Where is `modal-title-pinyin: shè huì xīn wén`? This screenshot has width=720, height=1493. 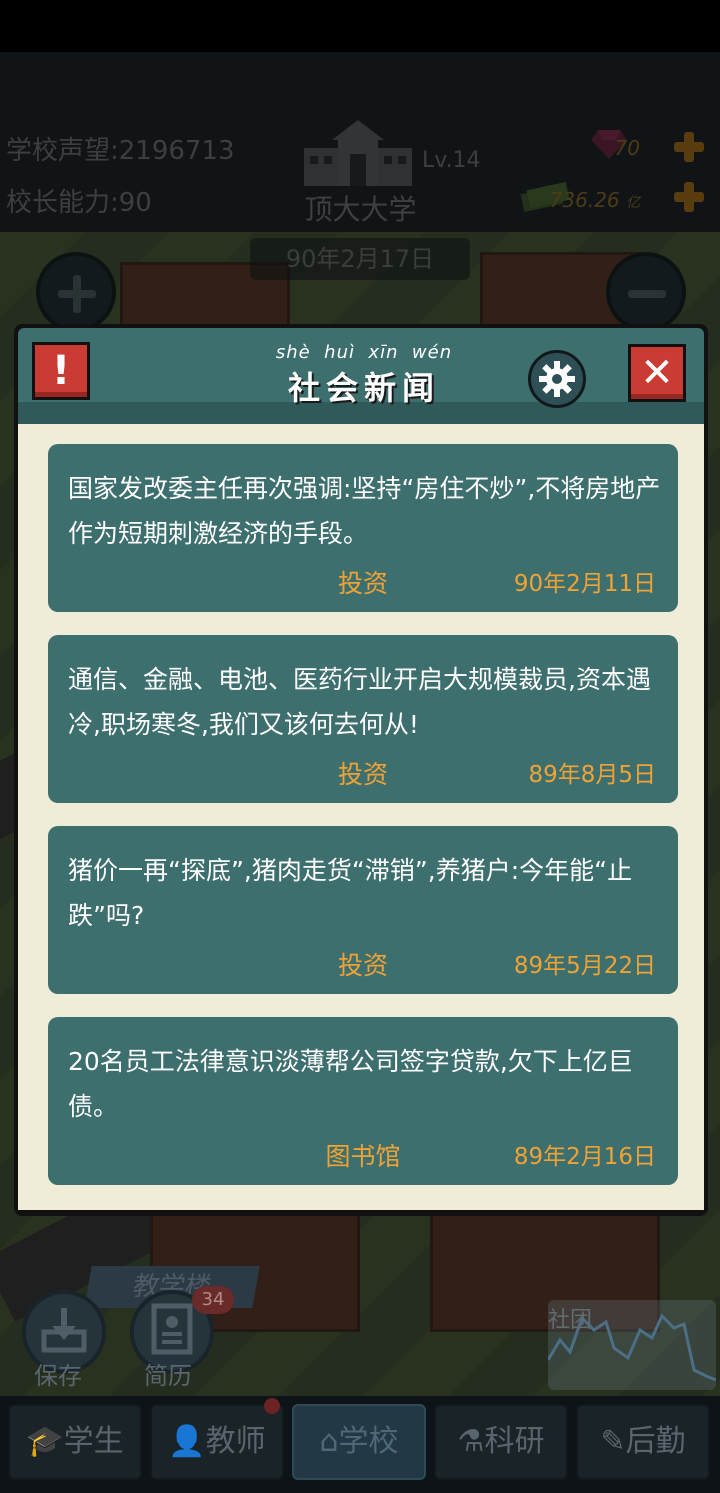
modal-title-pinyin: shè huì xīn wén is located at coordinates (364, 352).